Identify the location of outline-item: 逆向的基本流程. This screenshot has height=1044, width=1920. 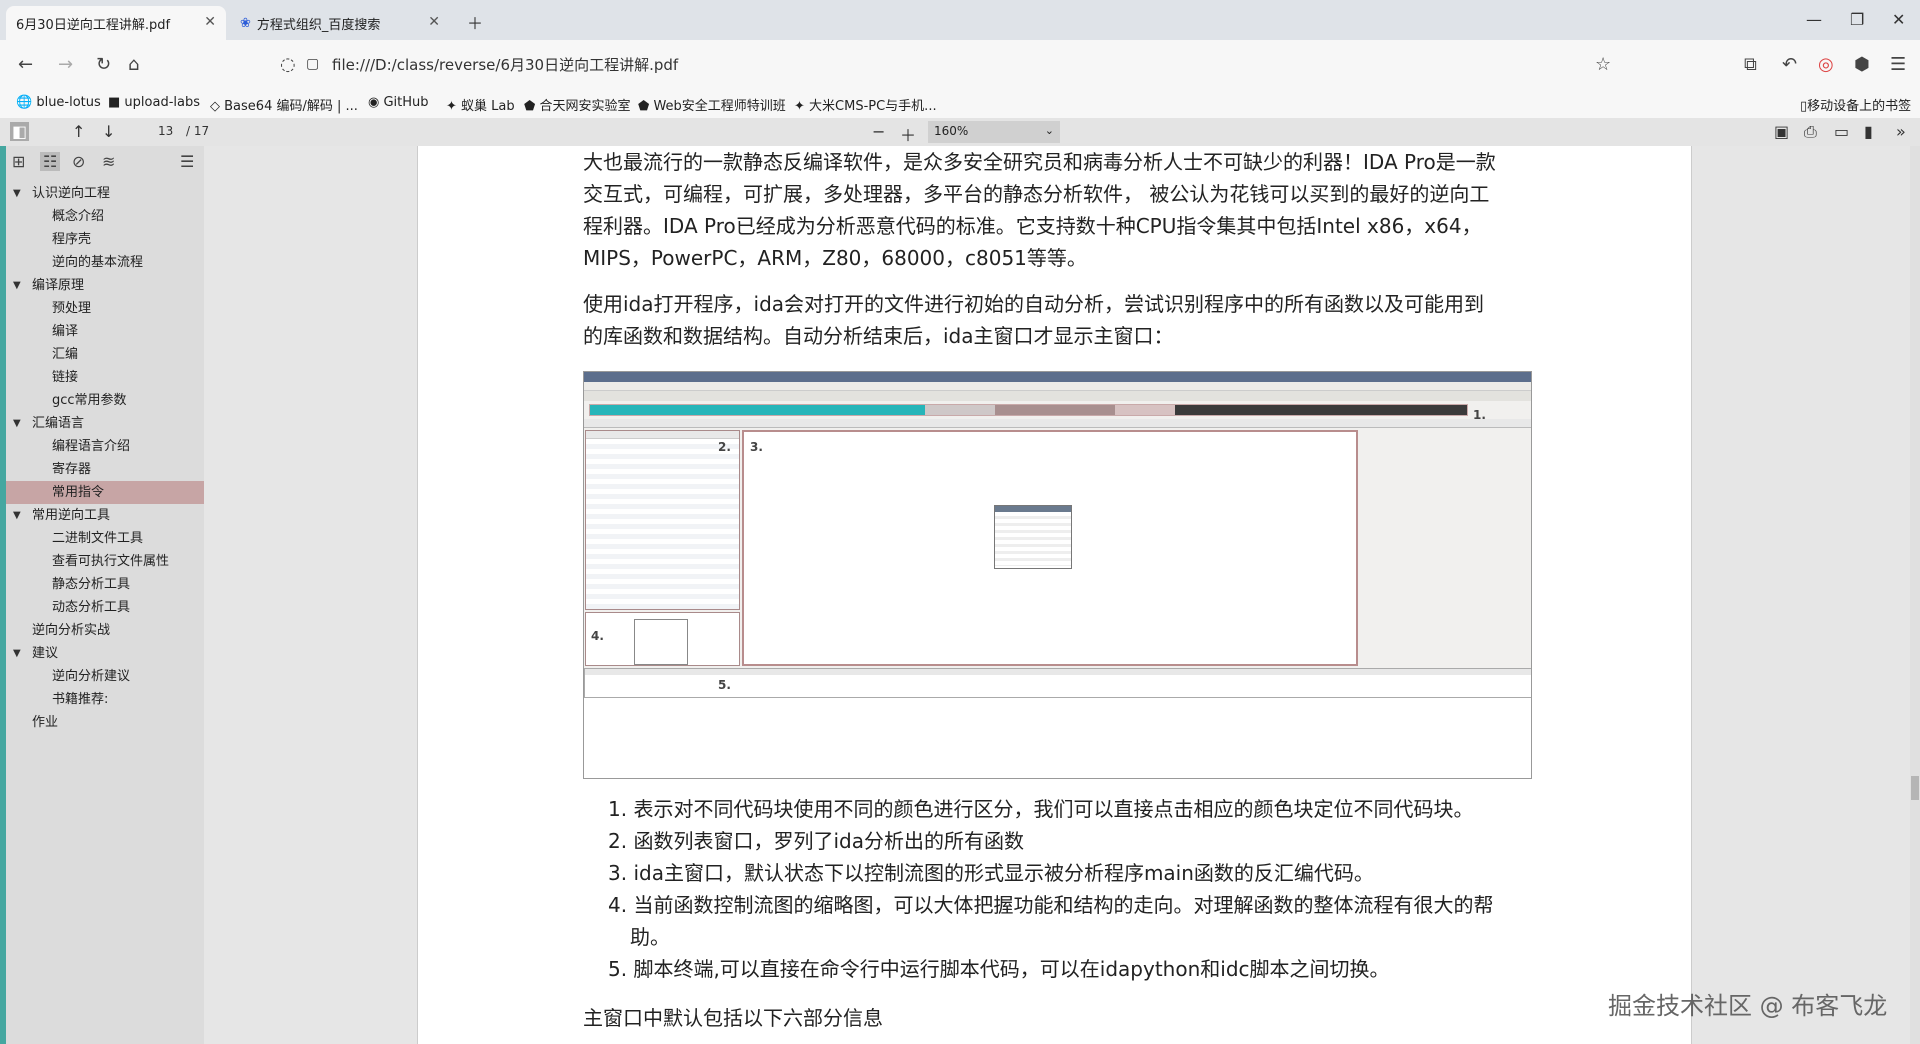
(102, 262).